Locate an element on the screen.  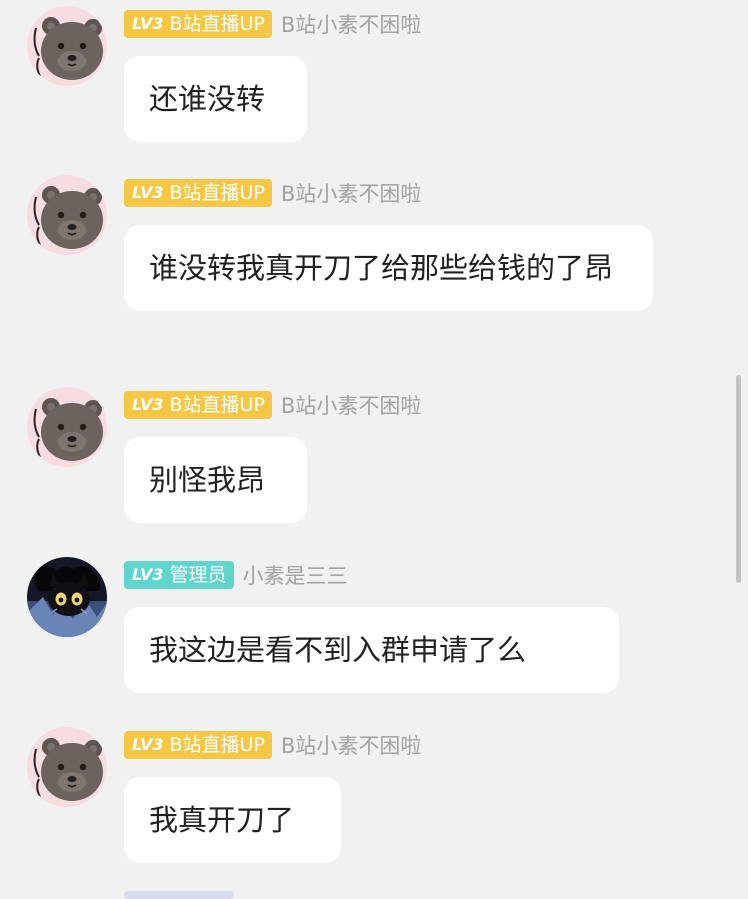
message-bubble: 我这边是看不到入群申请了么 is located at coordinates (371, 650).